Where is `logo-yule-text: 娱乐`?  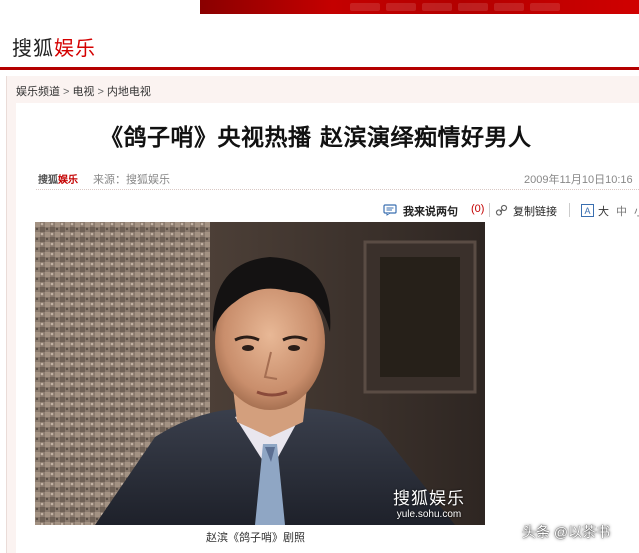
logo-yule-text: 娱乐 is located at coordinates (75, 48).